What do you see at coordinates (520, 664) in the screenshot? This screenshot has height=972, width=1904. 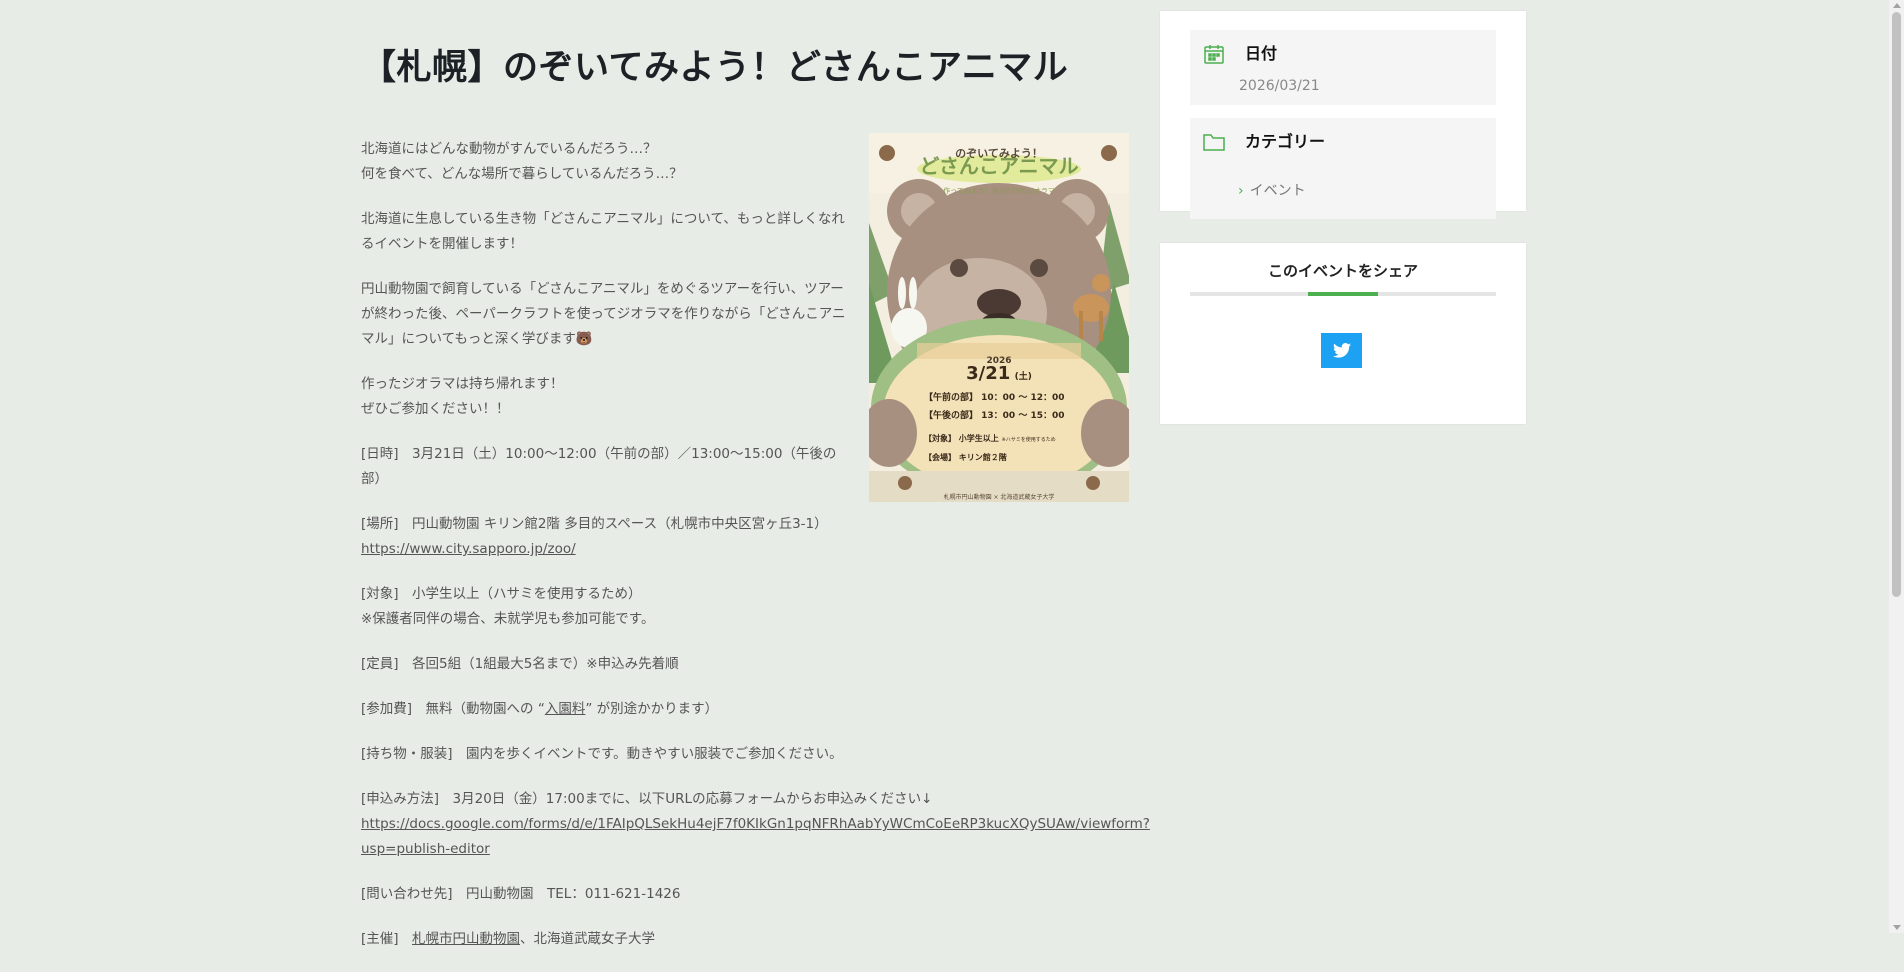 I see `capacity-info: [定員] 各回5組（1組最大5名まで）※申込み先着順` at bounding box center [520, 664].